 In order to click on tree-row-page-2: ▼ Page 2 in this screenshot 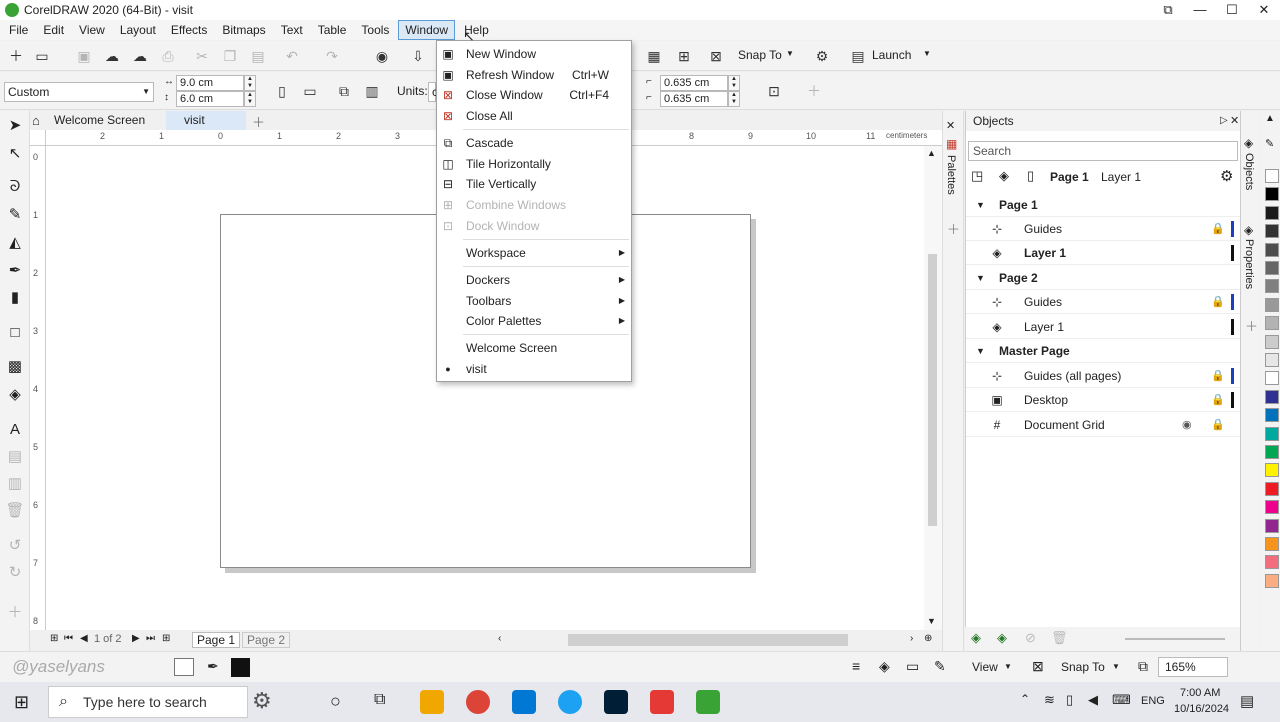, I will do `click(1103, 278)`.